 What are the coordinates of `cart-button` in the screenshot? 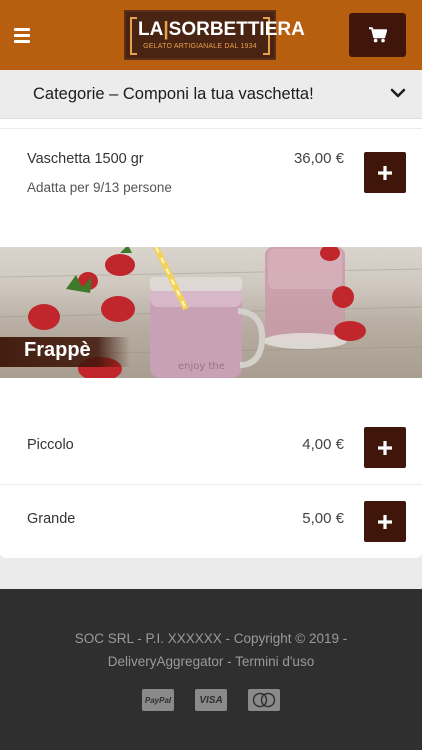 It's located at (377, 35).